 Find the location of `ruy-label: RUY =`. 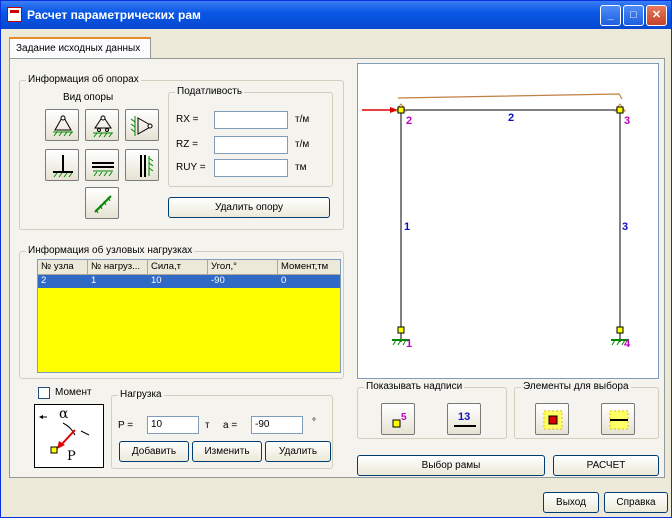

ruy-label: RUY = is located at coordinates (191, 167).